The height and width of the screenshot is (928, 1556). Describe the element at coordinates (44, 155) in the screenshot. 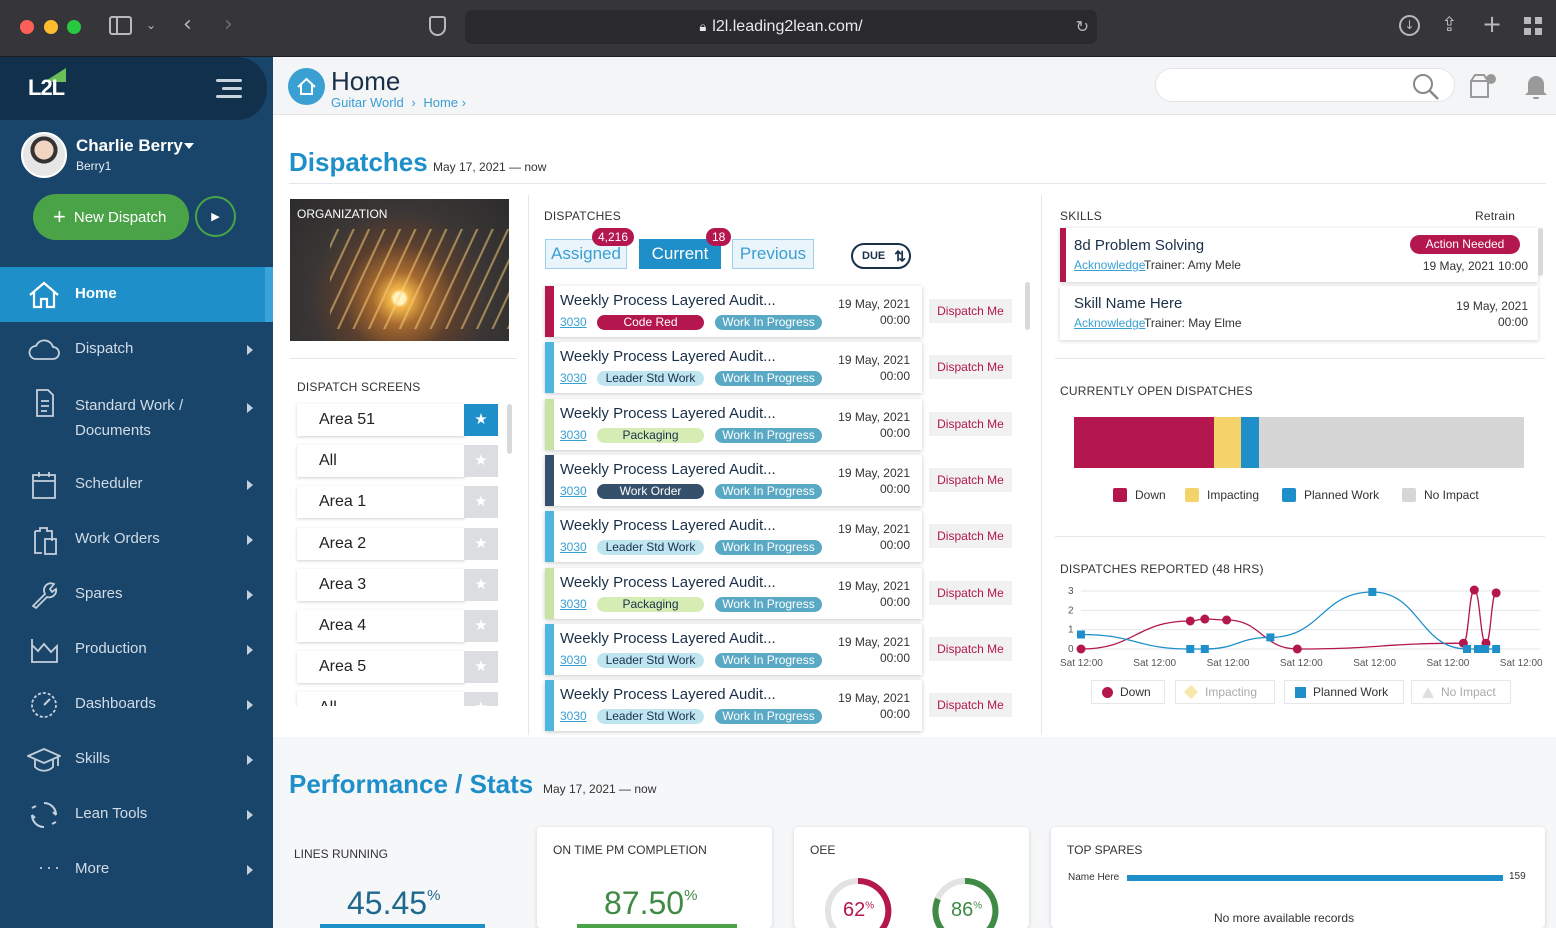

I see `avatar` at that location.